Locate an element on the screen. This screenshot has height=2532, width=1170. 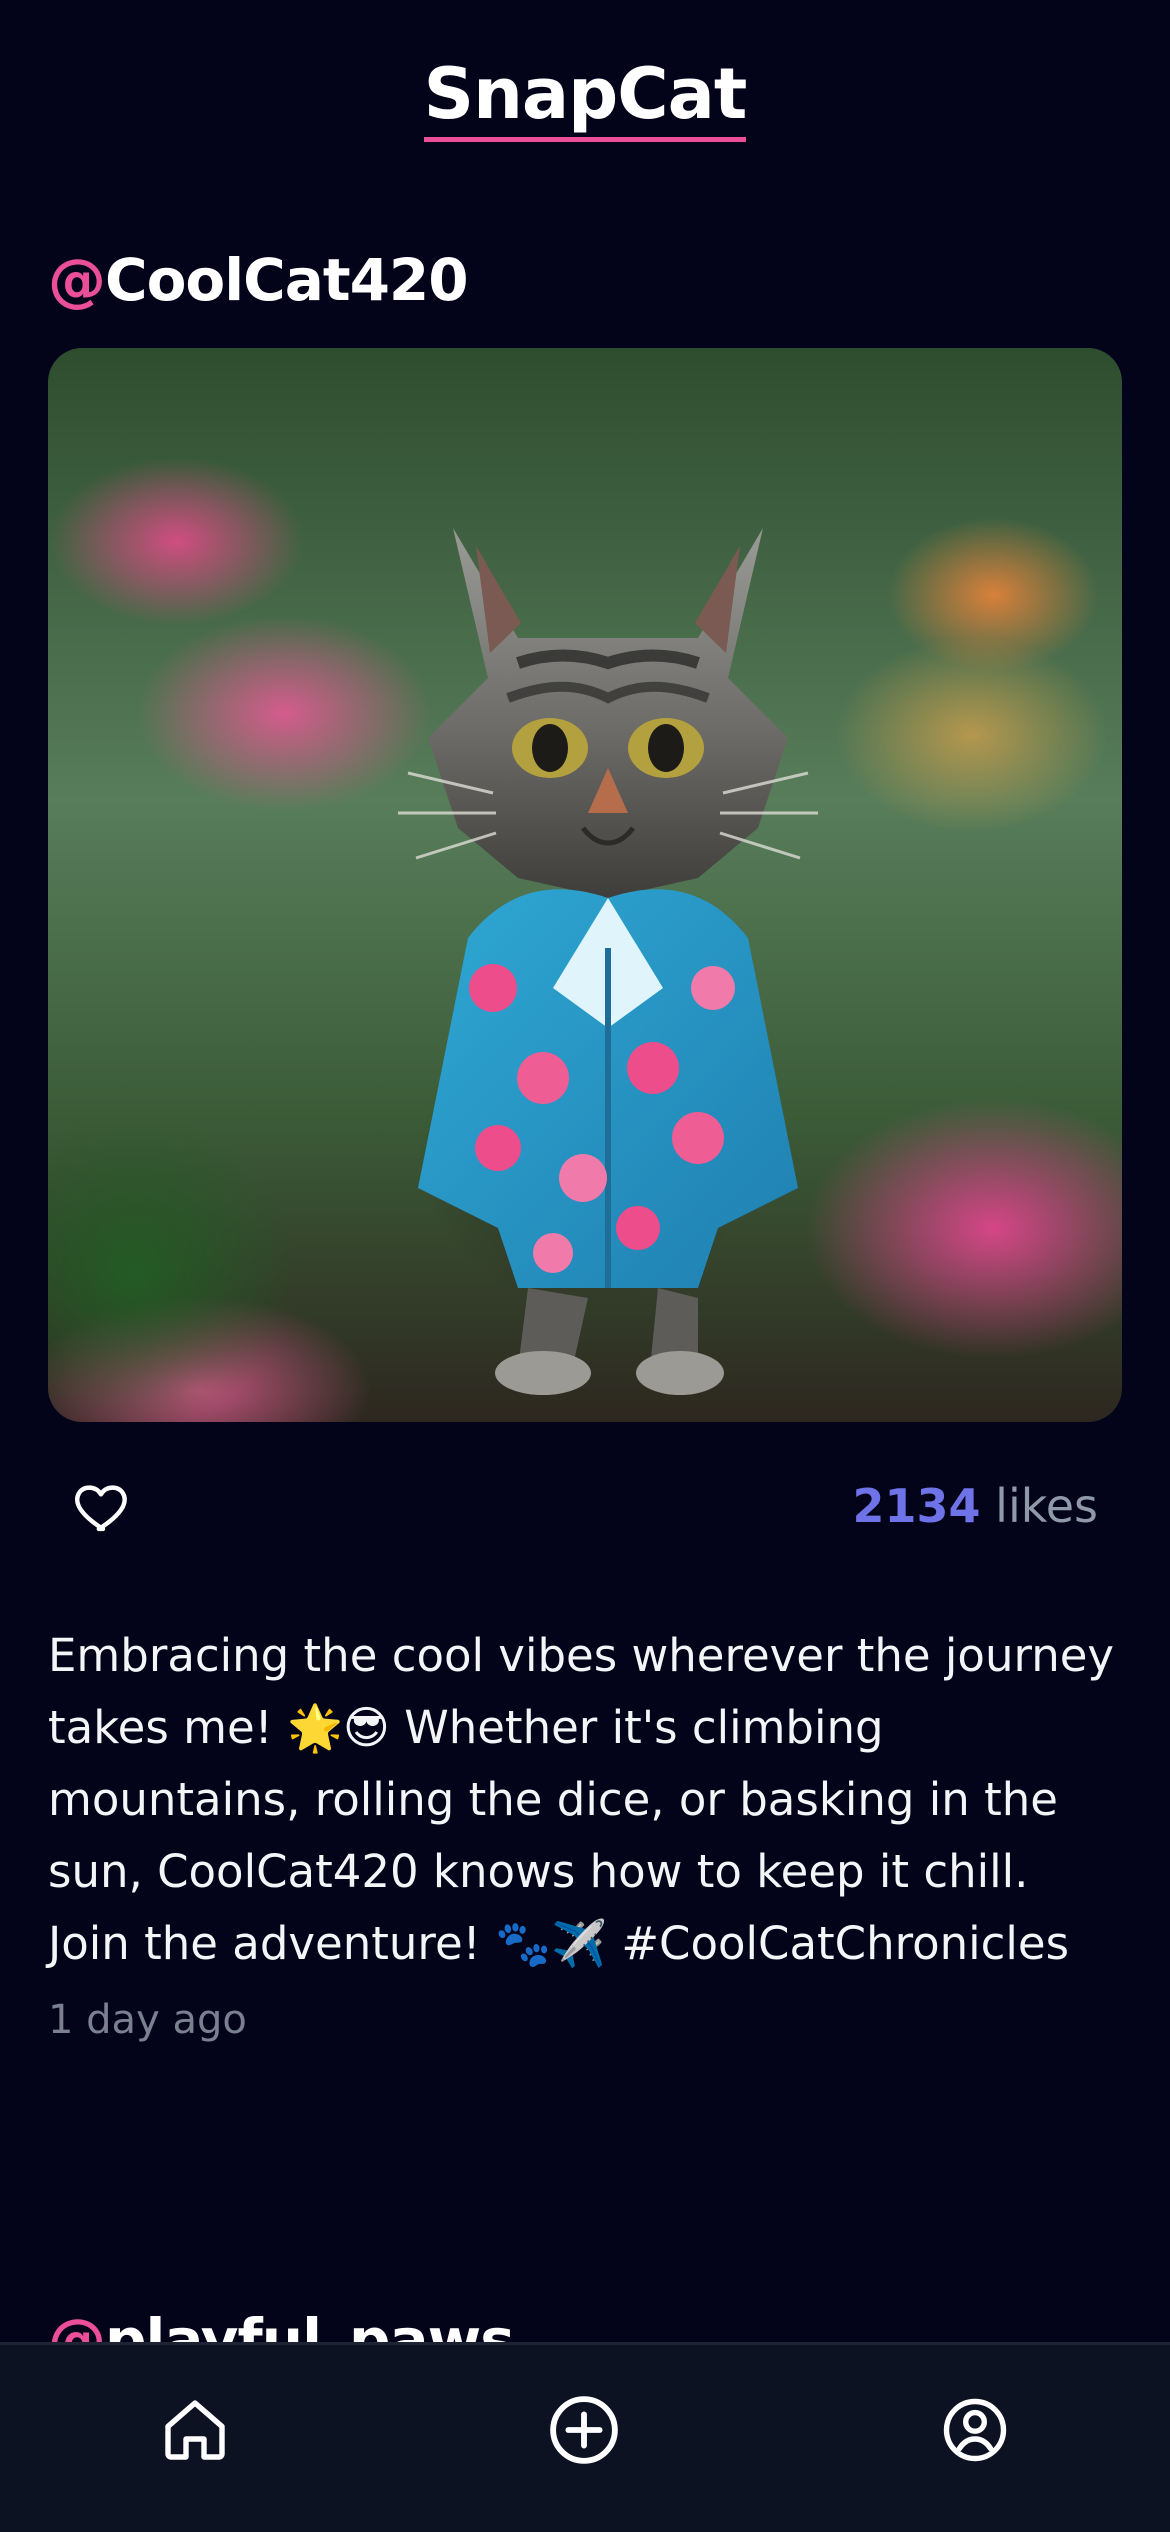
heart-icon is located at coordinates (101, 1508).